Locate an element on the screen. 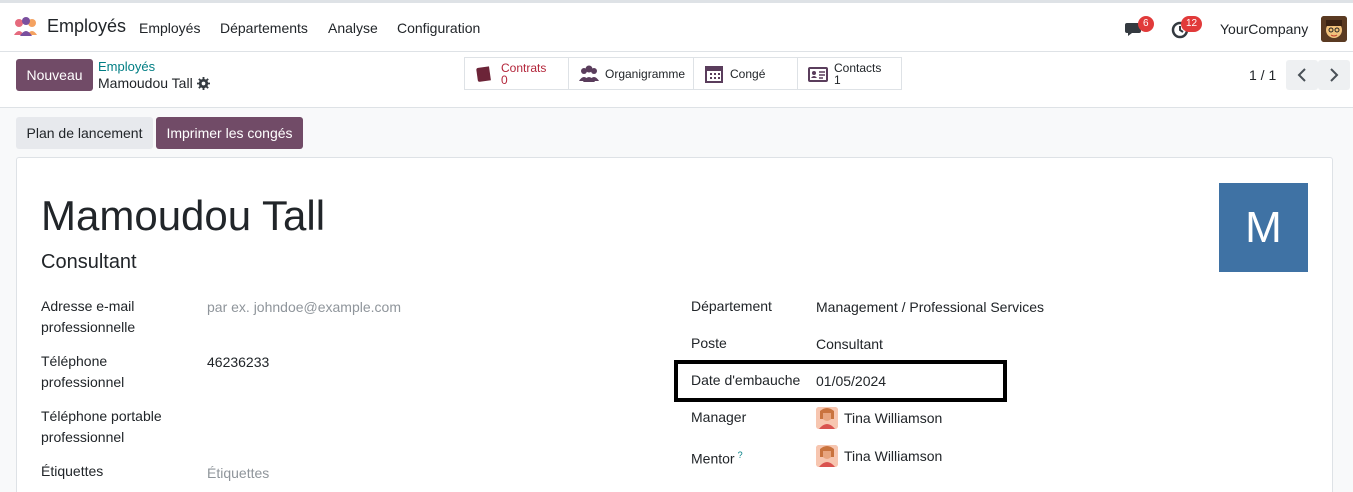  breadcrumb-current-label: Mamoudou Tall is located at coordinates (145, 83).